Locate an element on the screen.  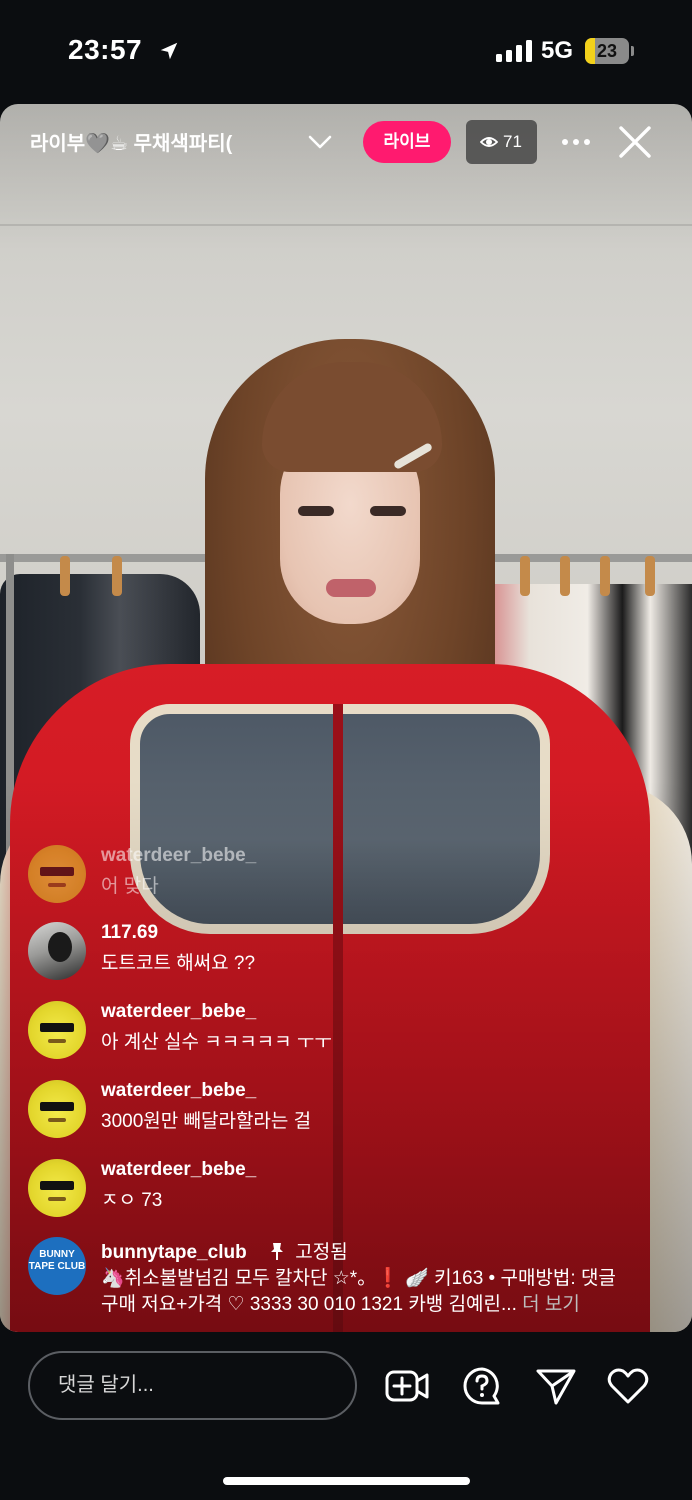
more-horizontal-icon is located at coordinates (576, 142).